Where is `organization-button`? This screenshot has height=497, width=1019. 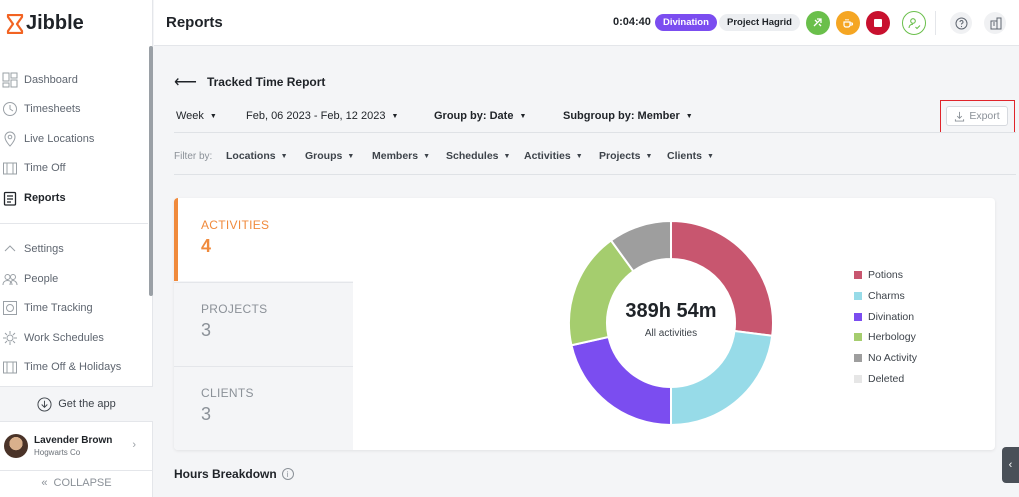
organization-button is located at coordinates (995, 23).